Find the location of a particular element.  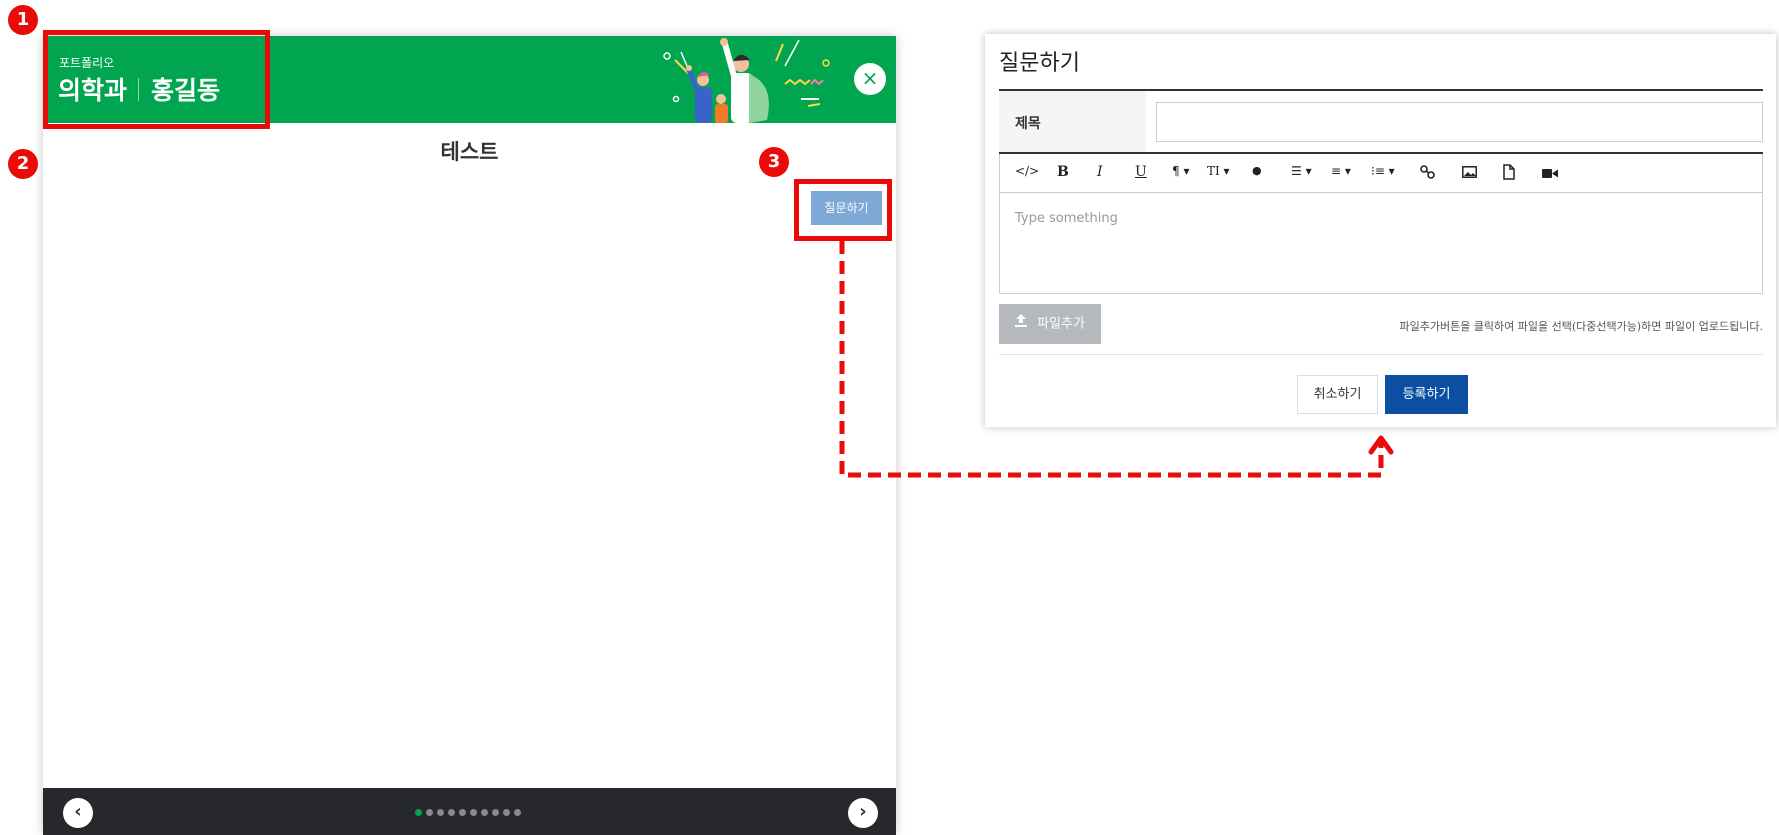

editor-toolbar: </> B I U ¶ ▾ TI ▾ ● ☰ ▾ ≡ ▾ ⁝≡ ▾ is located at coordinates (1381, 173).